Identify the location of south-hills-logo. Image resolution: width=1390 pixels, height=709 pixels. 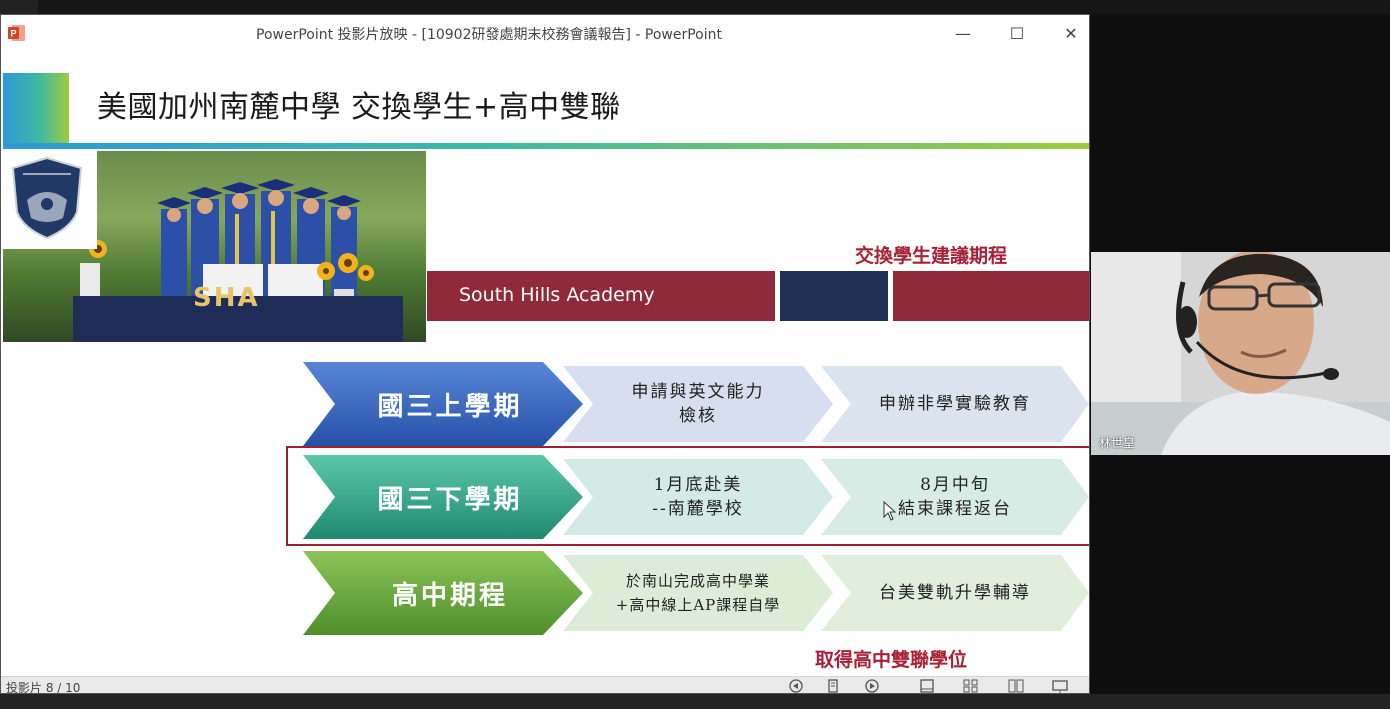
(50, 200).